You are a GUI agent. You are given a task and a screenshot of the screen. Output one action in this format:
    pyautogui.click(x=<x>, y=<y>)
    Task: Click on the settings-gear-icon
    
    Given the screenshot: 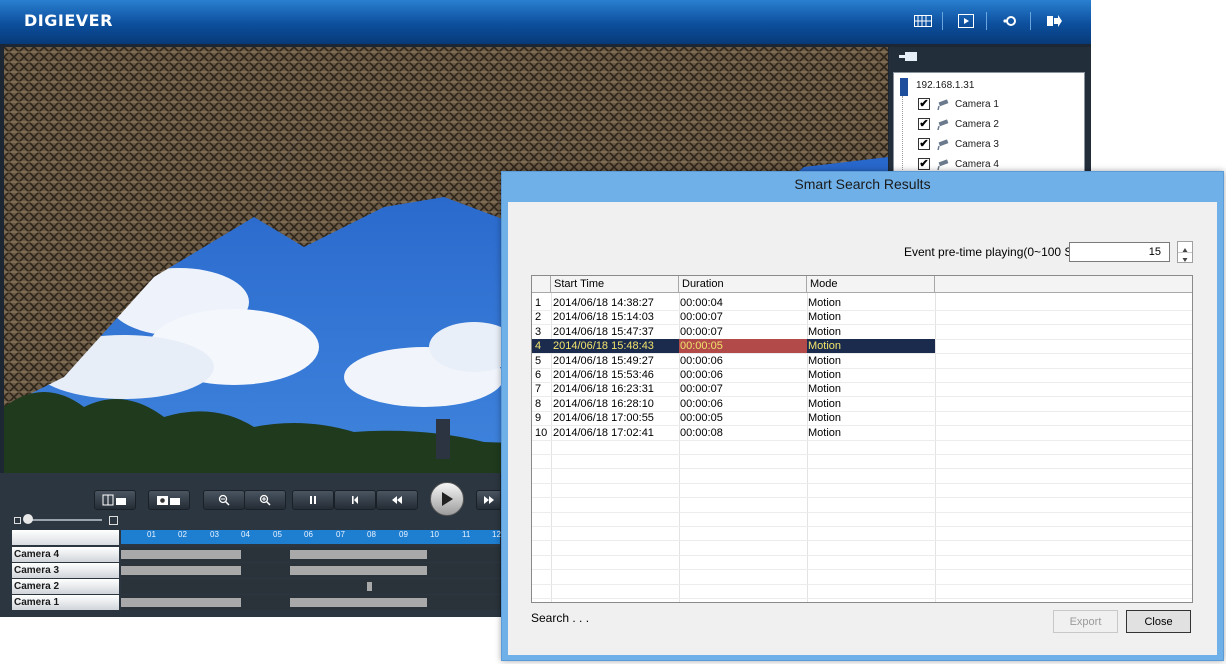 What is the action you would take?
    pyautogui.click(x=1010, y=21)
    